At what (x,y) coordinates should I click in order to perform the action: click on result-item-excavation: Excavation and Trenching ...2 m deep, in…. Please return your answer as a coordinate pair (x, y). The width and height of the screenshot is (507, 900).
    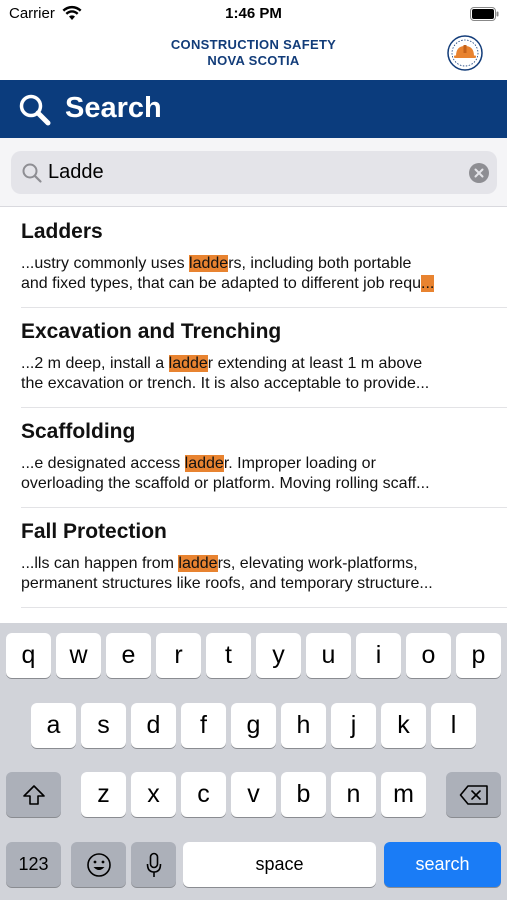
    Looking at the image, I should click on (253, 358).